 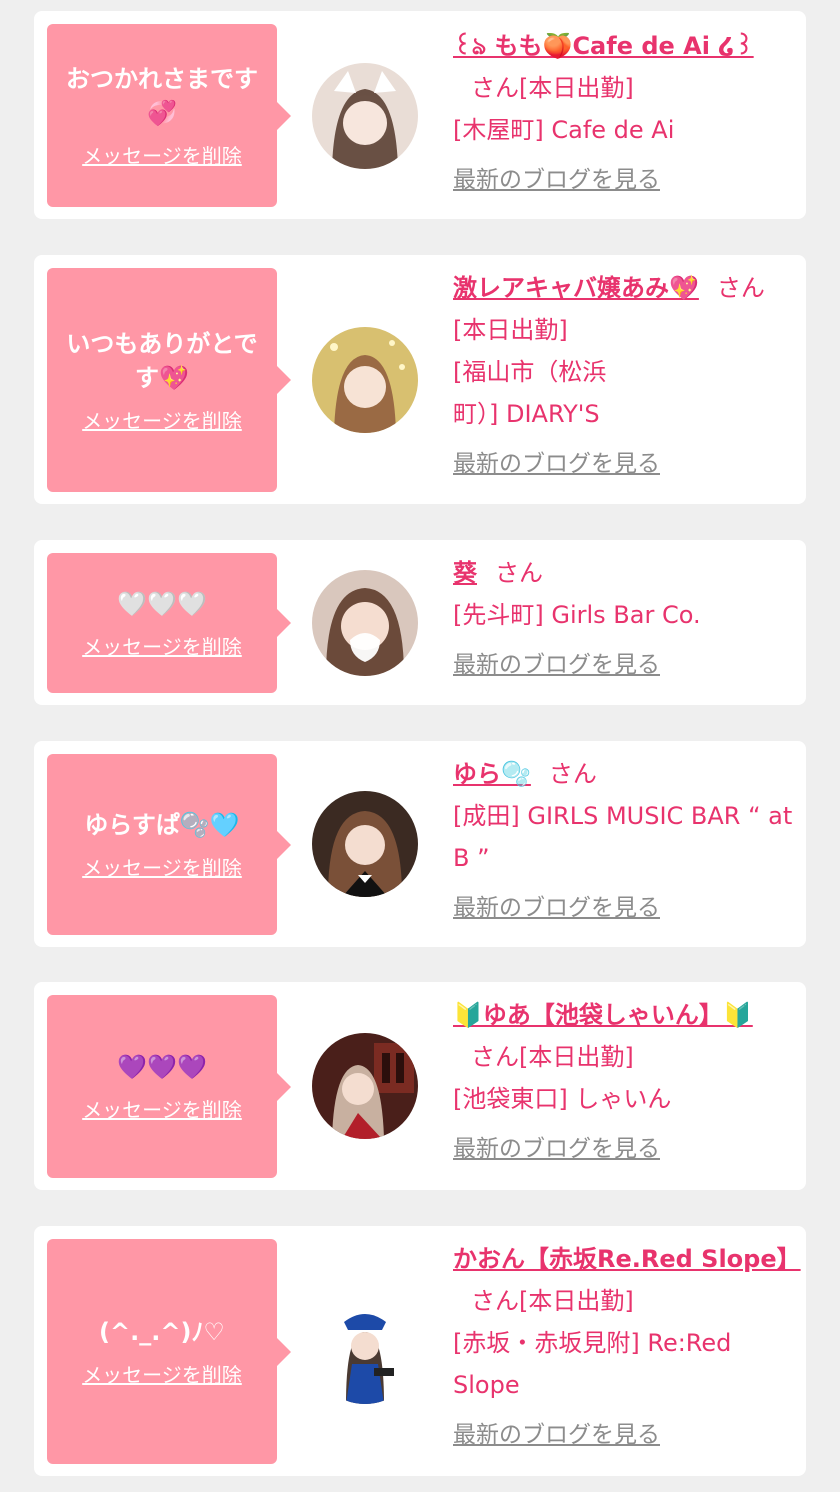 I want to click on message-text: ゆらすぱ🫧🩵, so click(x=162, y=825).